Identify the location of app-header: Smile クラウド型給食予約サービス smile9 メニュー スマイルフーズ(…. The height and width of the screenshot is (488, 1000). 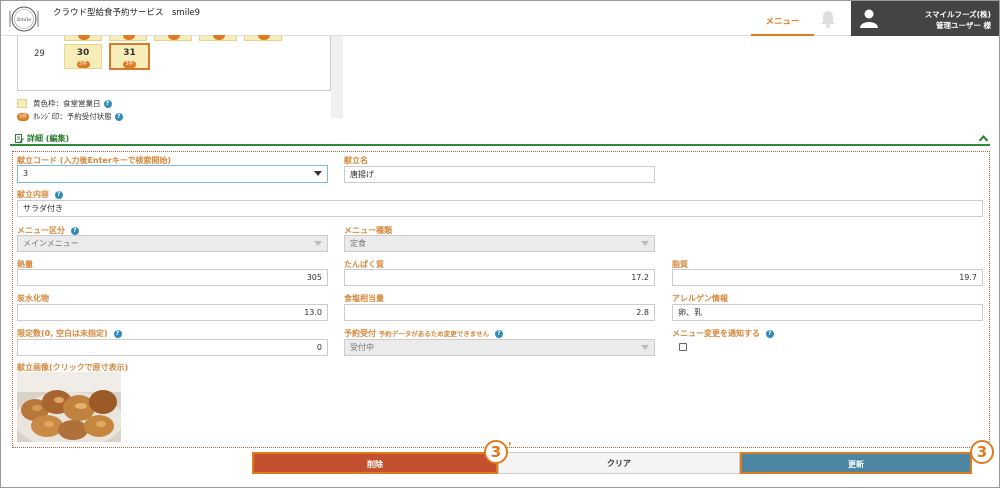
(500, 18).